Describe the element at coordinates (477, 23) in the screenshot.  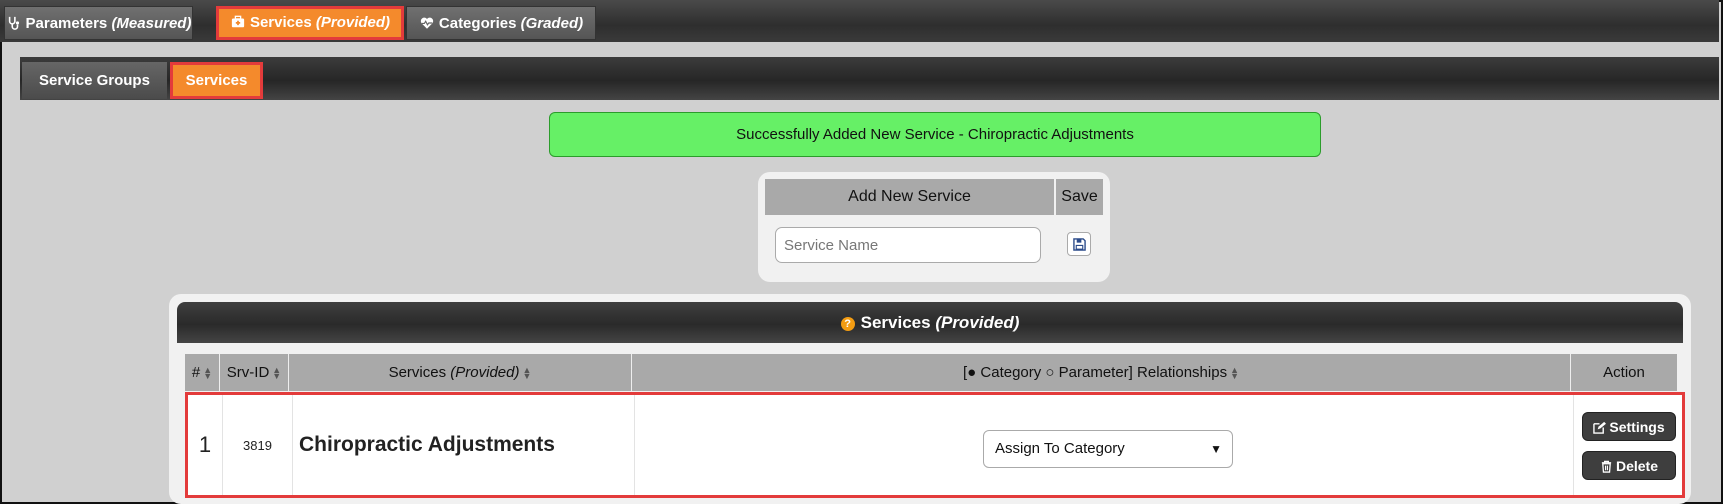
I see `tab-categories-label: Categories` at that location.